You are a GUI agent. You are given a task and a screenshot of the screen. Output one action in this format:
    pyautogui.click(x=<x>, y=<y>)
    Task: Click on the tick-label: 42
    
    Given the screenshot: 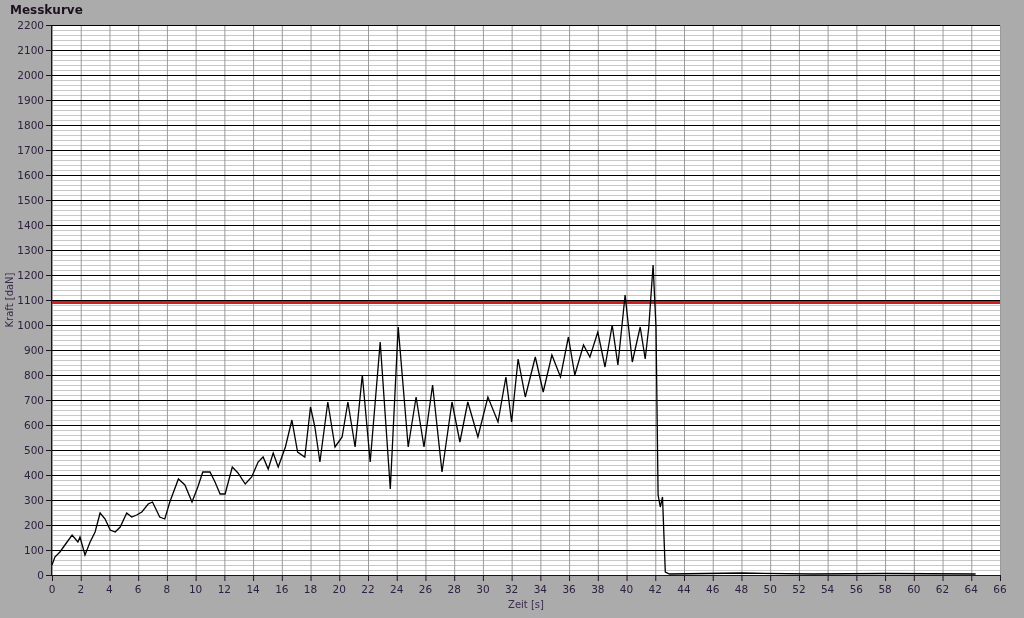 What is the action you would take?
    pyautogui.click(x=655, y=589)
    